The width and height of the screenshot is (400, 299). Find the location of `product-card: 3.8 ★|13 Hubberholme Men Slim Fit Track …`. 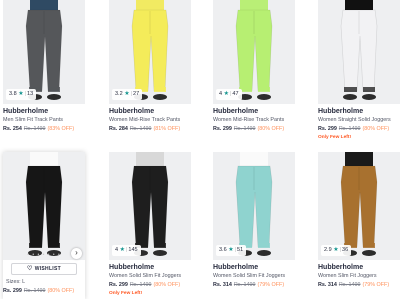

product-card: 3.8 ★|13 Hubberholme Men Slim Fit Track … is located at coordinates (44, 72).